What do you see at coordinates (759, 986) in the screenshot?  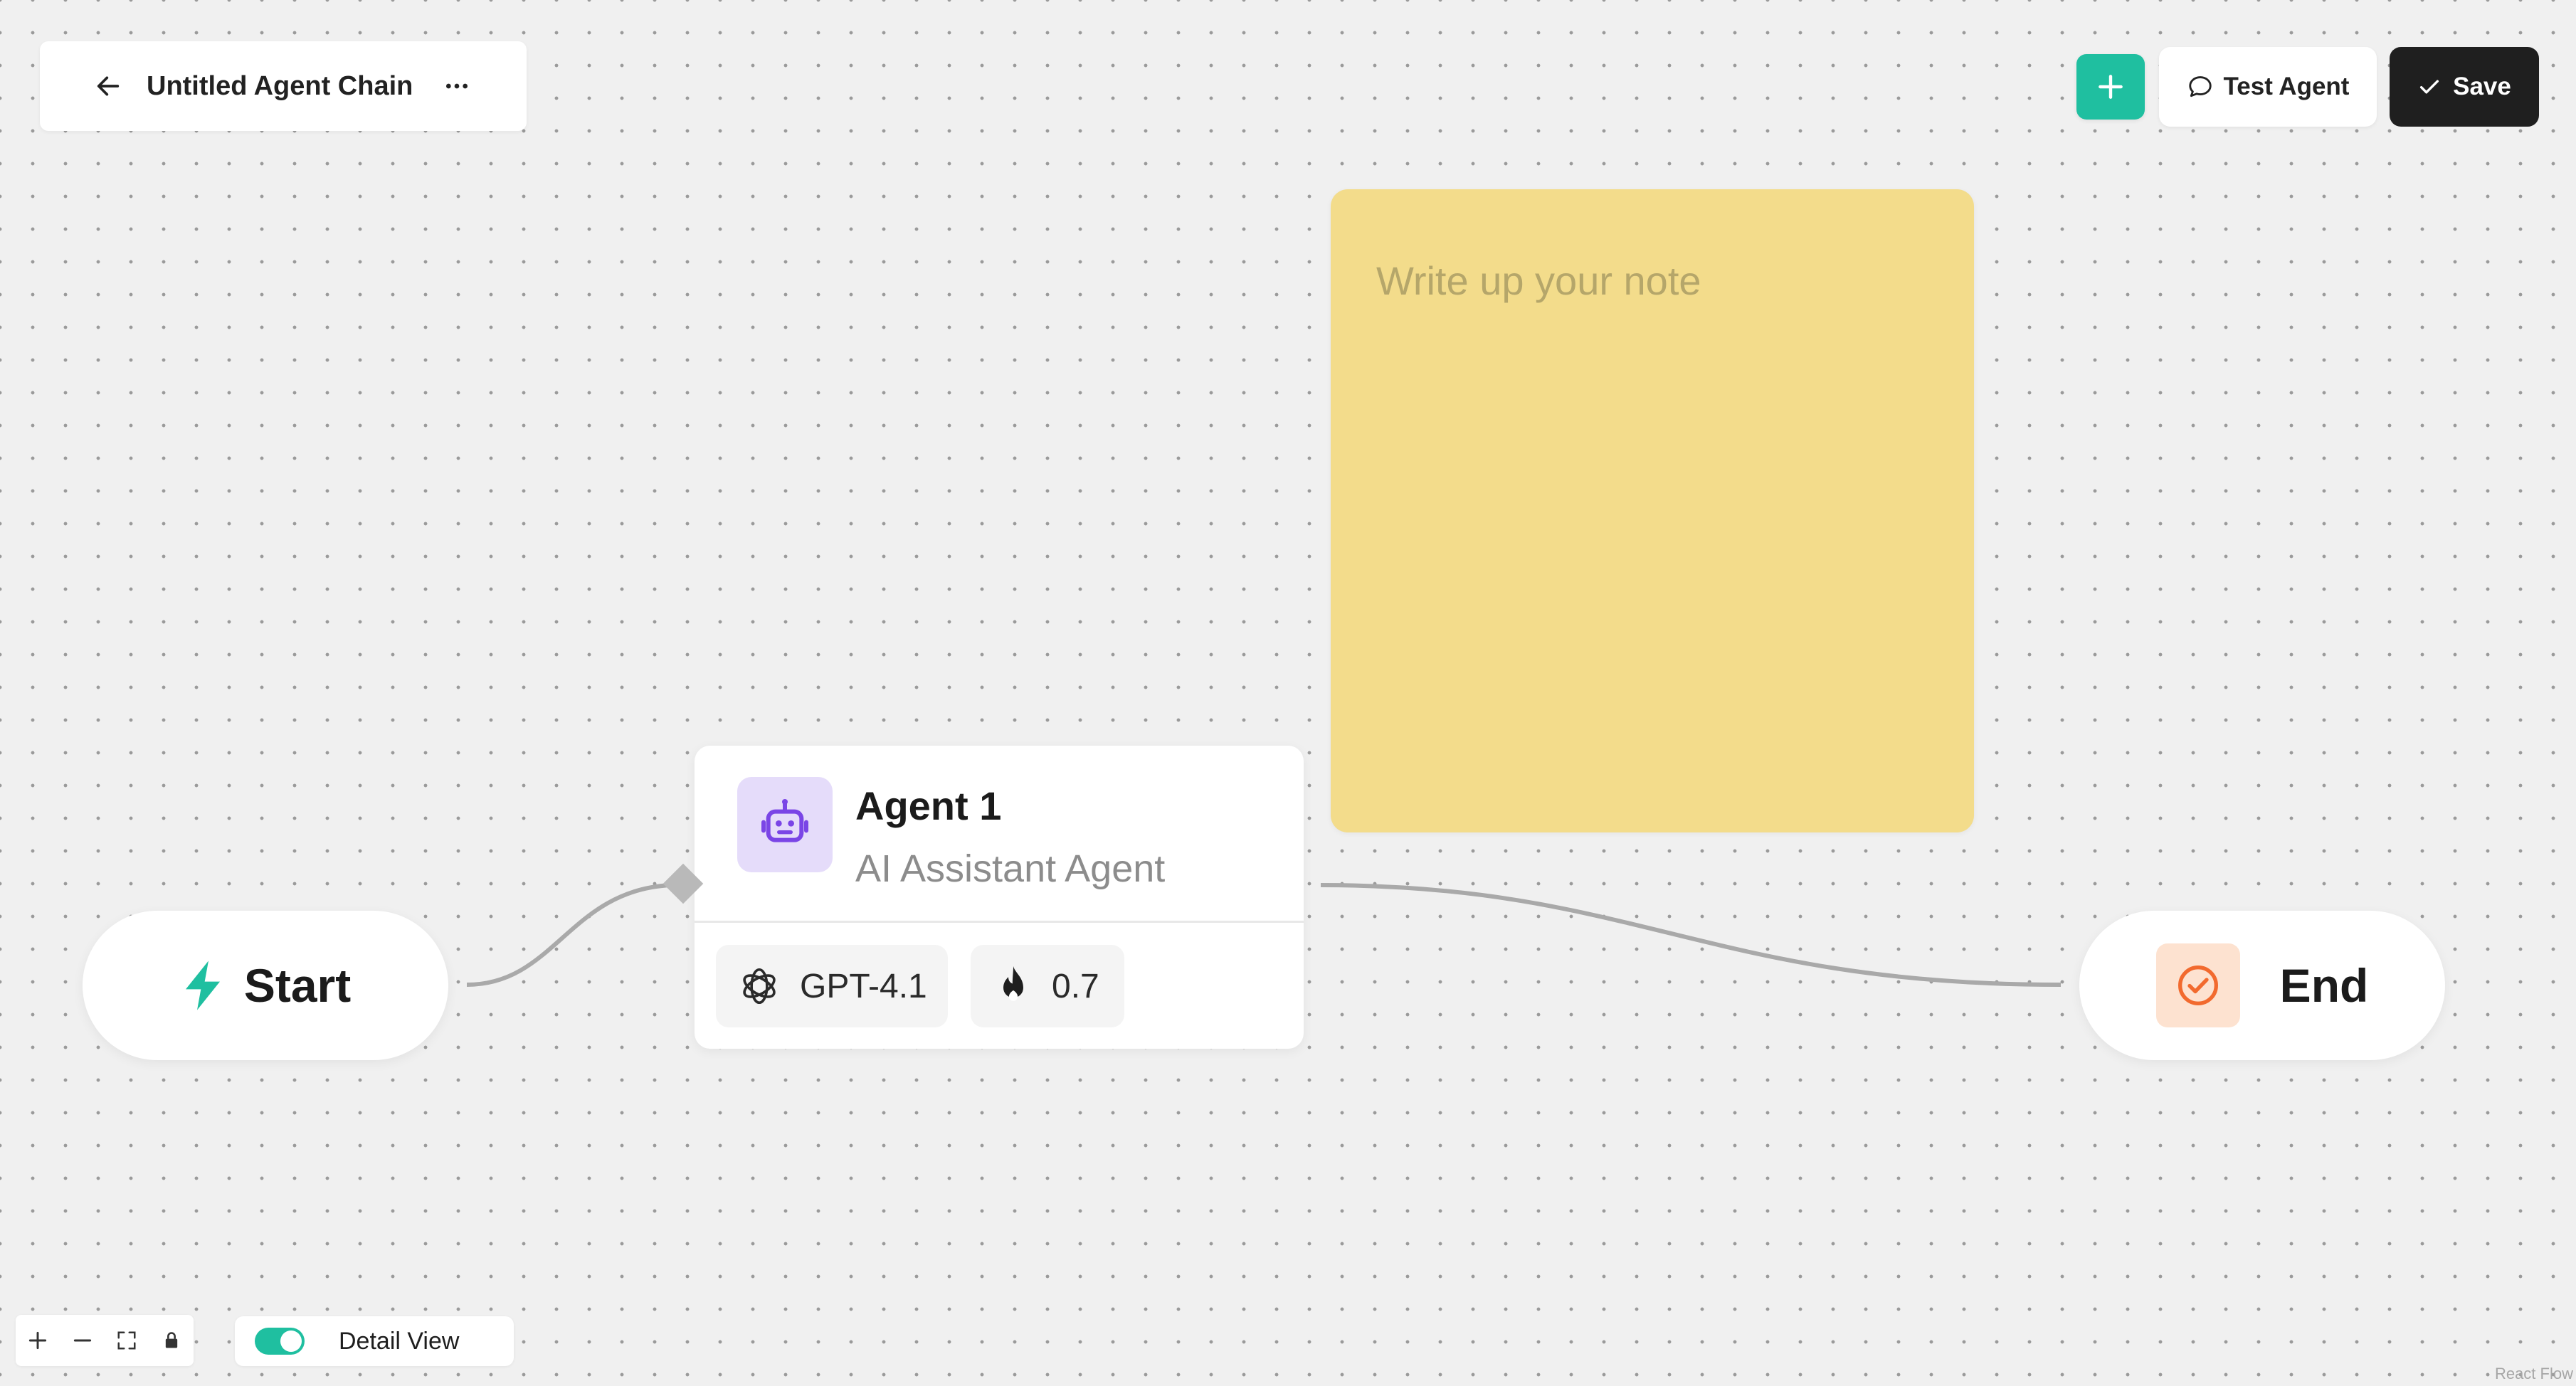 I see `openai-icon` at bounding box center [759, 986].